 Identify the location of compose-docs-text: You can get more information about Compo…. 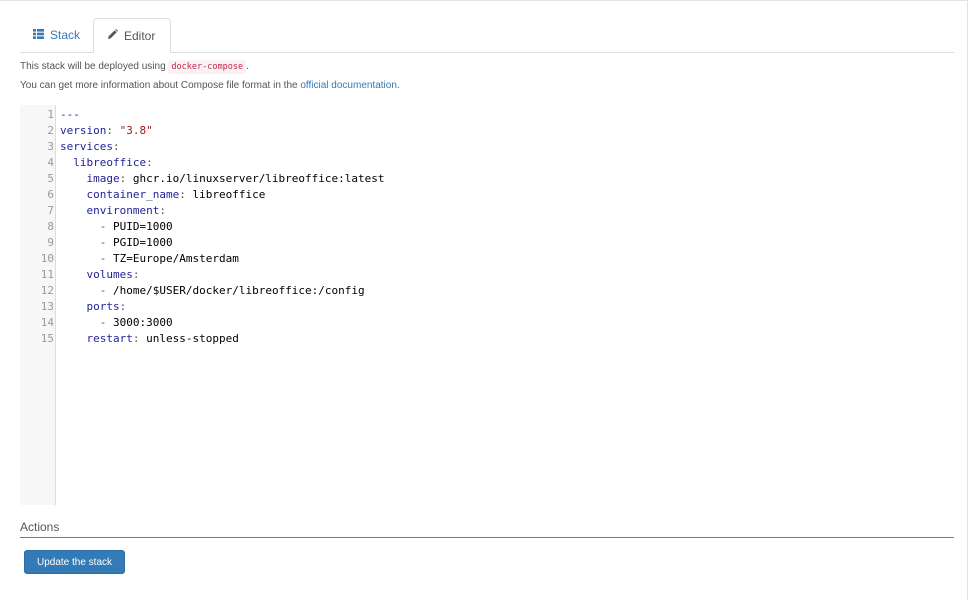
(159, 85).